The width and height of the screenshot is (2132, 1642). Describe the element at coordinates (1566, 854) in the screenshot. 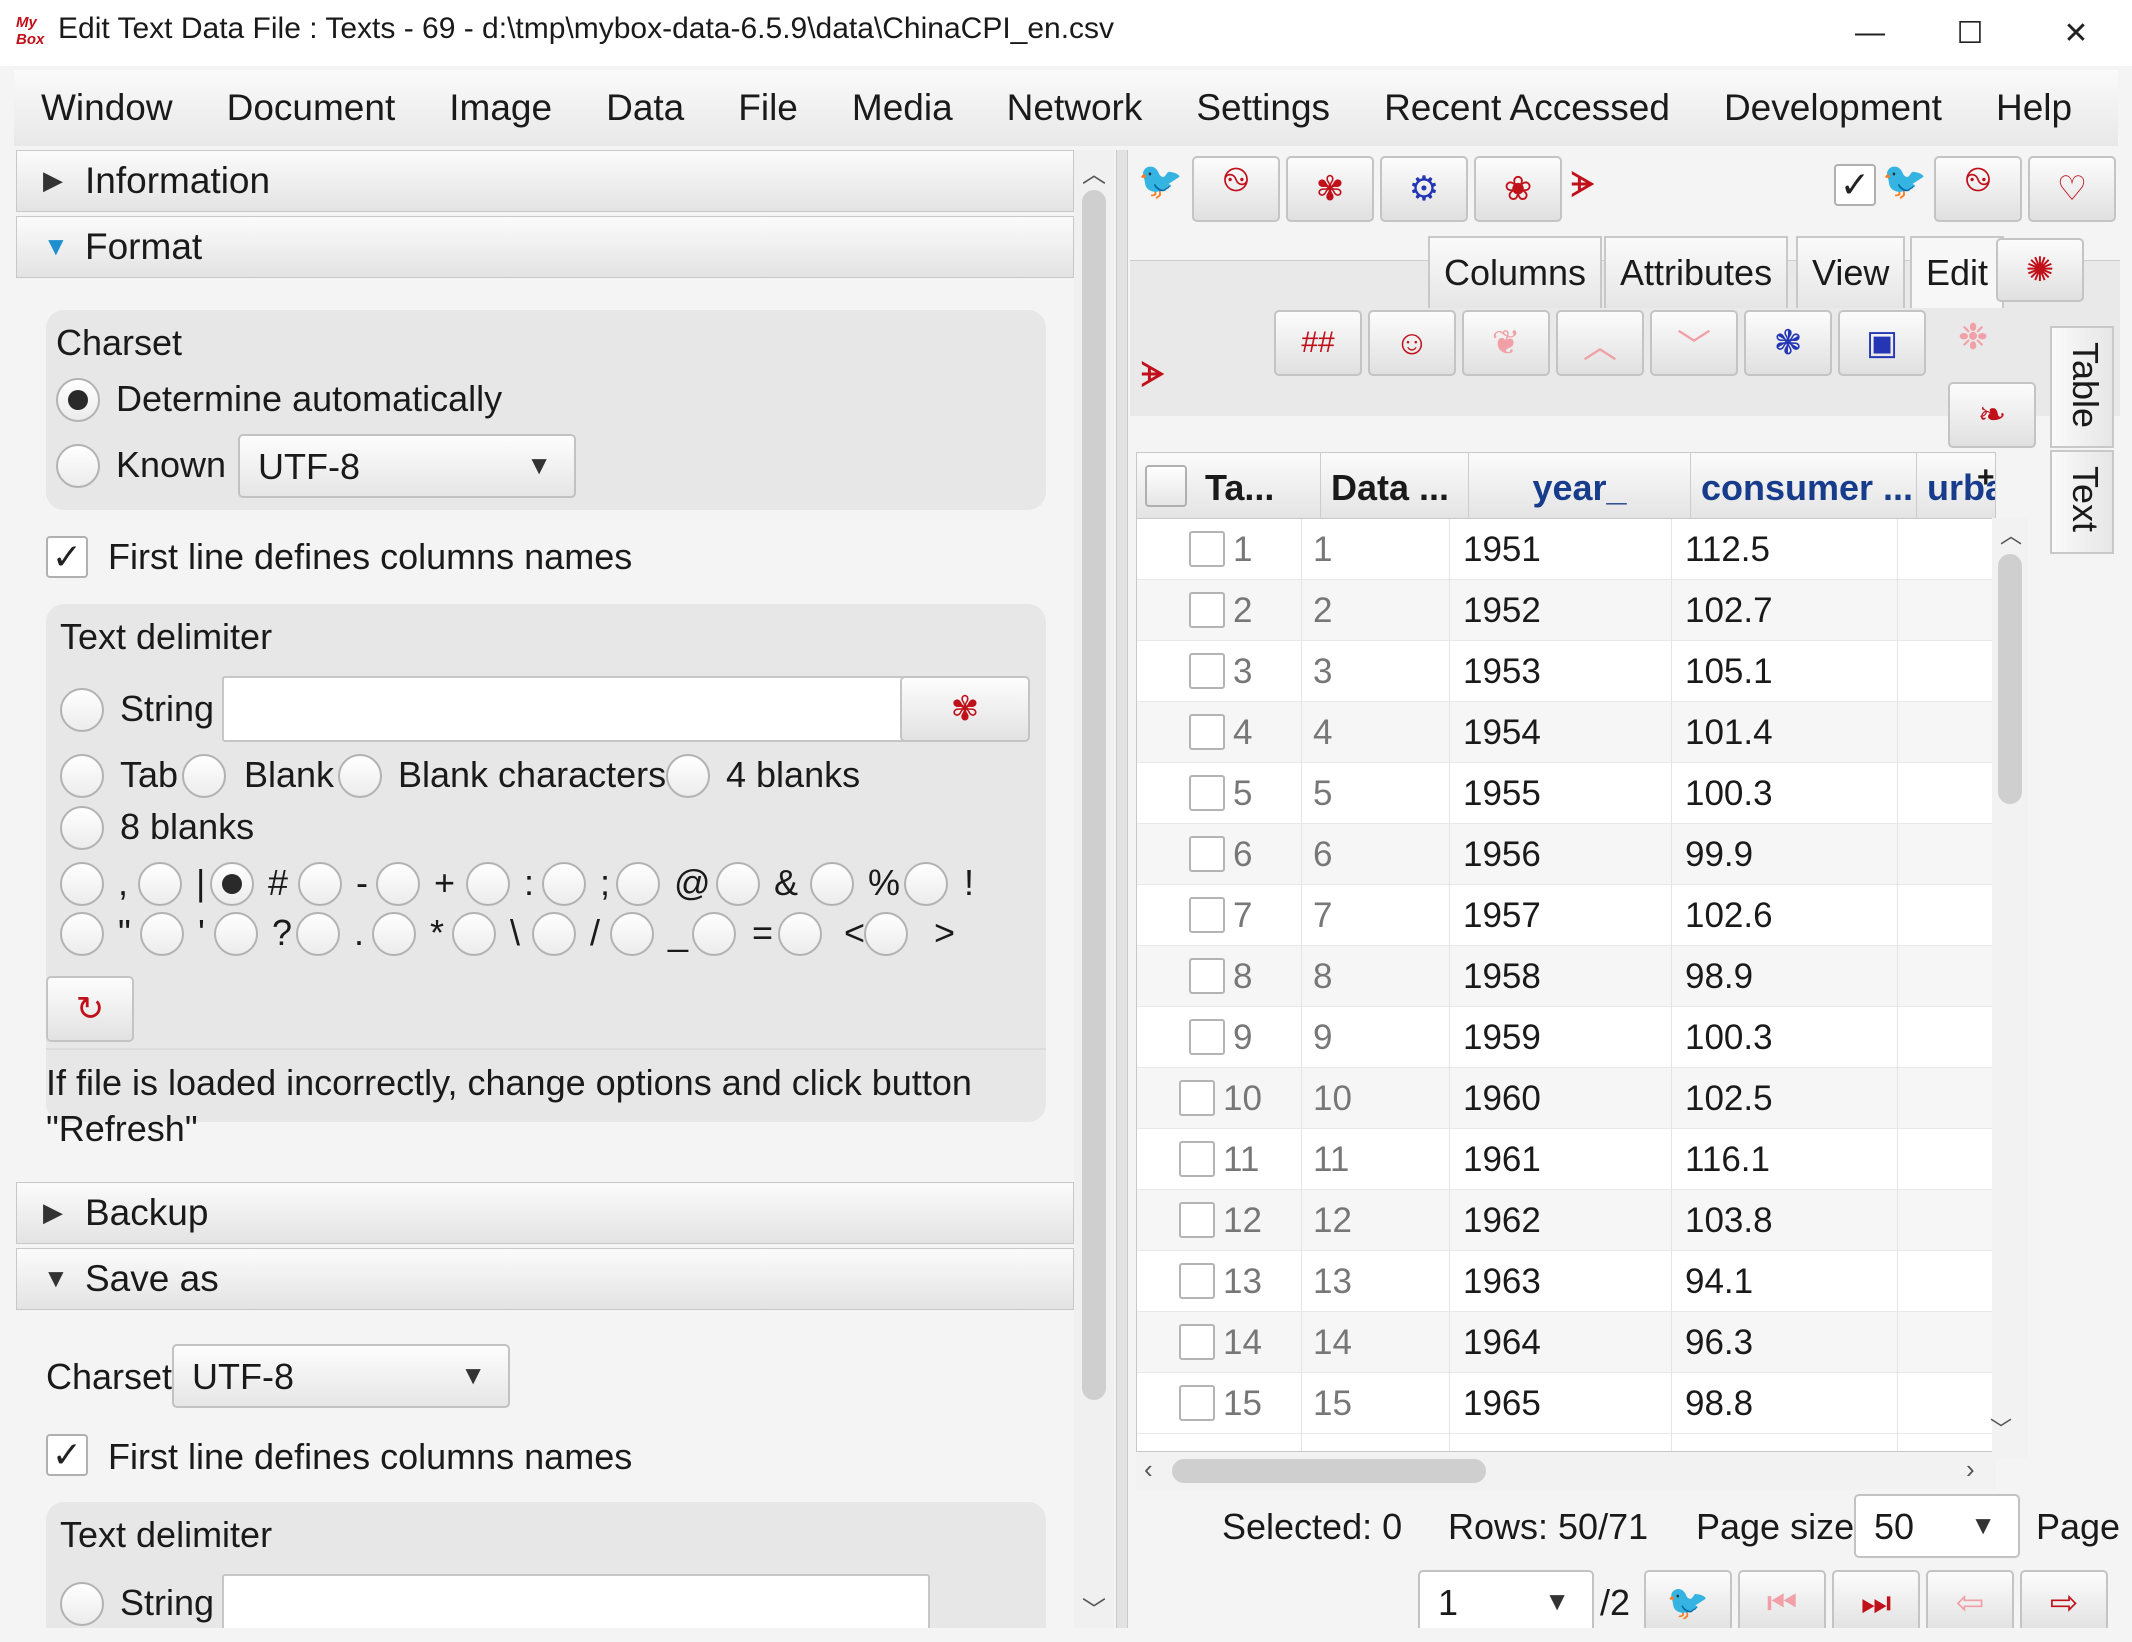

I see `table-row: 6 6 1956 99.9` at that location.